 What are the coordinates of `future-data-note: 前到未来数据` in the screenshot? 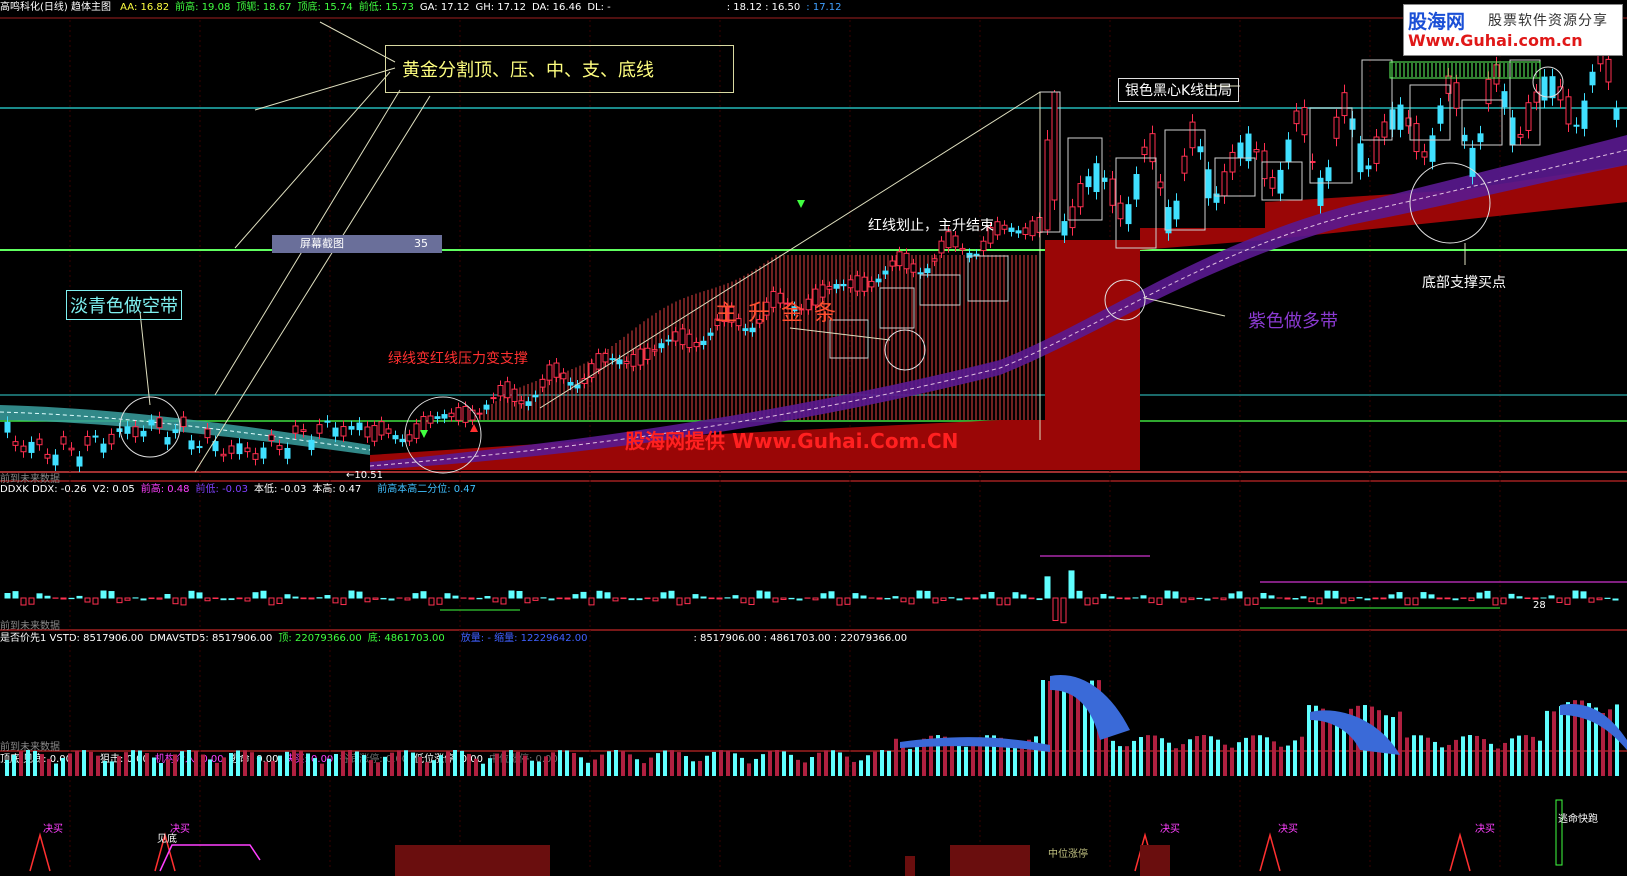 It's located at (30, 479).